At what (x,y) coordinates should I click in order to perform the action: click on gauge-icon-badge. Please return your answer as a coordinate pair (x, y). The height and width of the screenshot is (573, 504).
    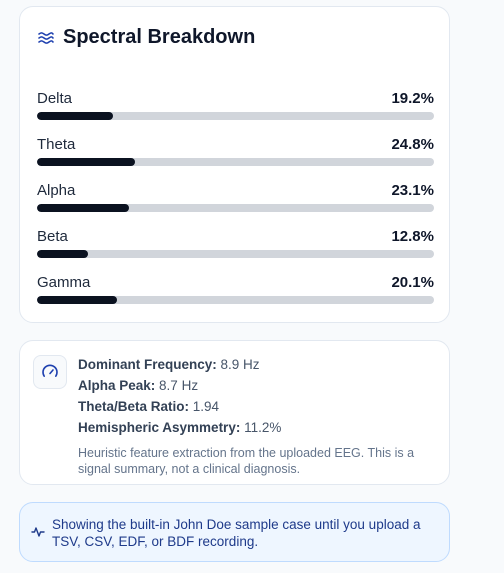
    Looking at the image, I should click on (50, 372).